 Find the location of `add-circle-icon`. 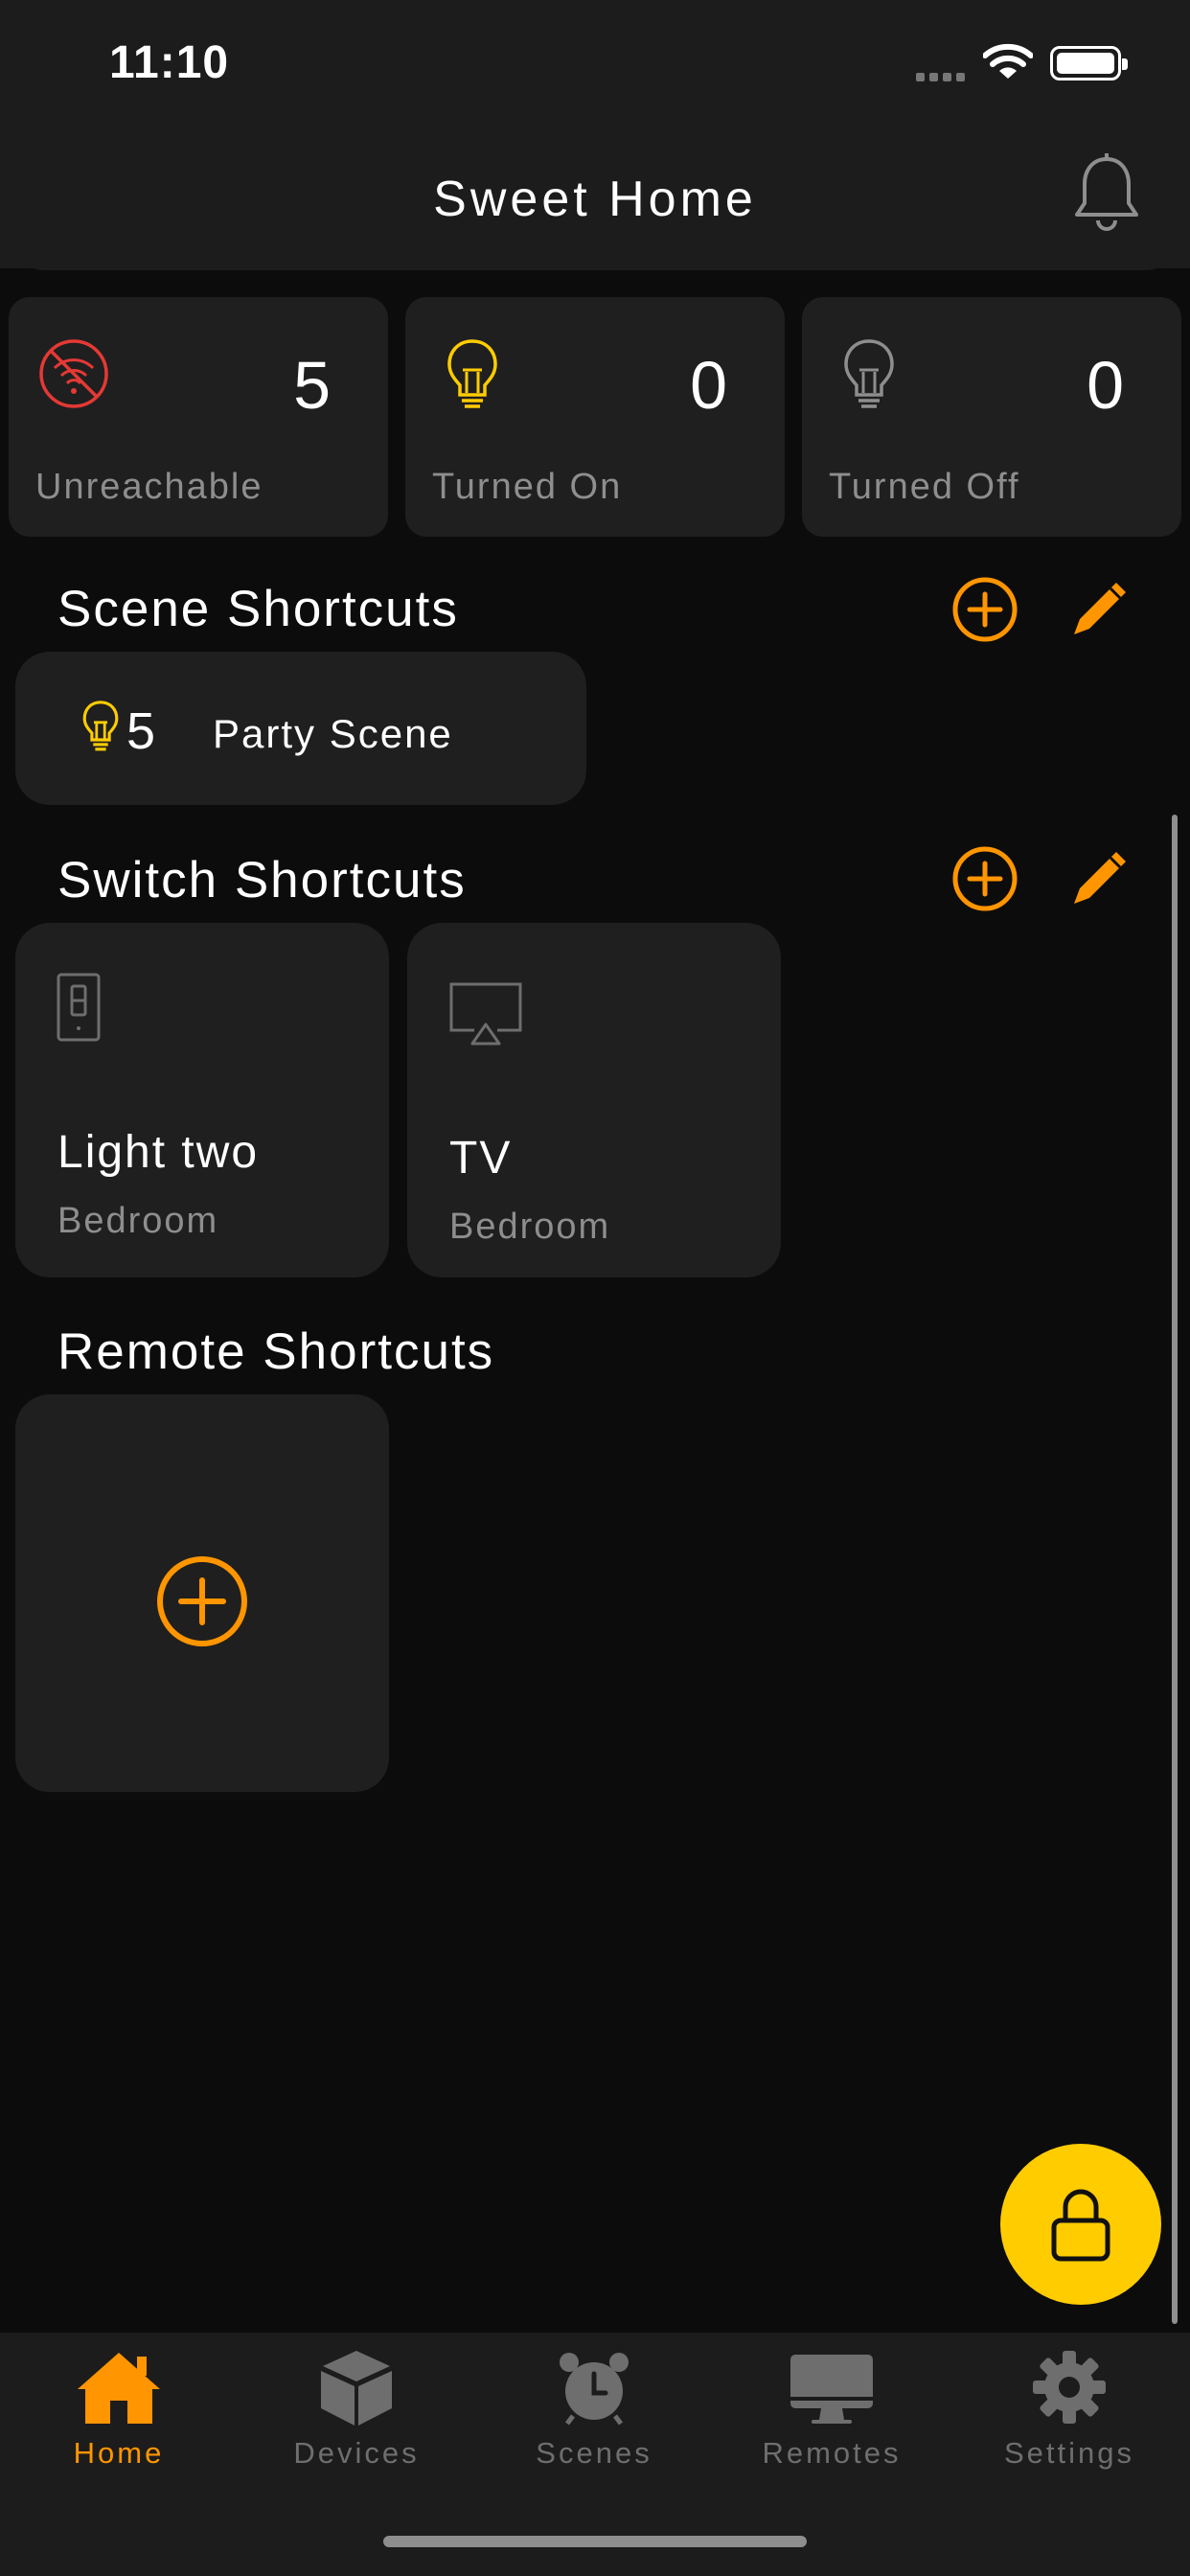

add-circle-icon is located at coordinates (202, 1603).